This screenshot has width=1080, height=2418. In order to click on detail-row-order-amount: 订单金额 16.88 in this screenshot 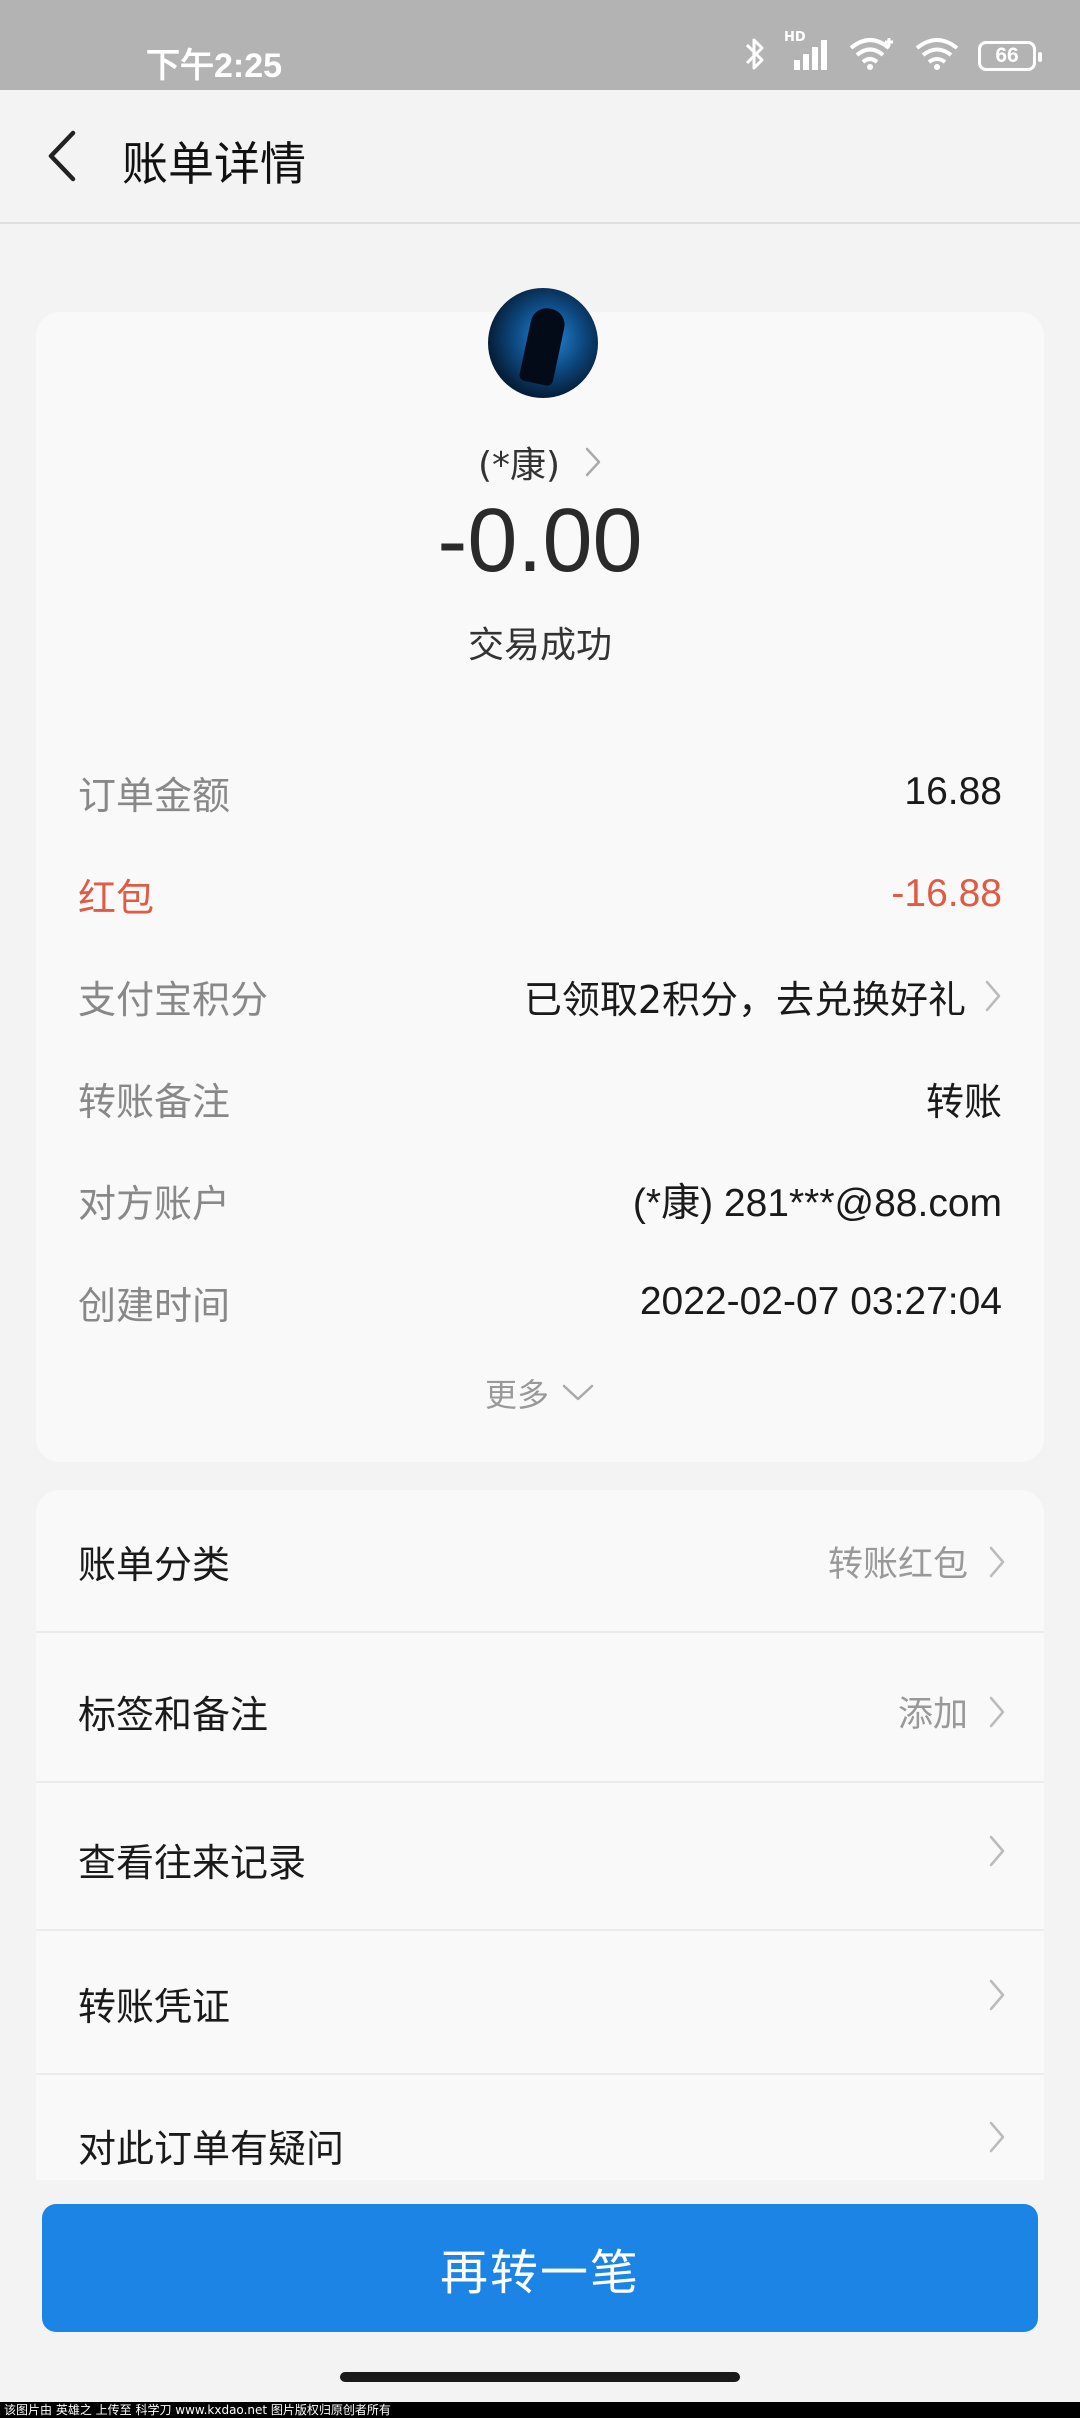, I will do `click(540, 792)`.